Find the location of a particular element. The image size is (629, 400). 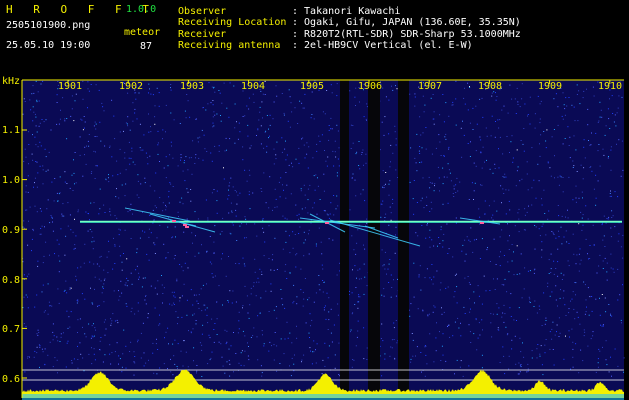

x-tick-label: 1908 is located at coordinates (490, 86).